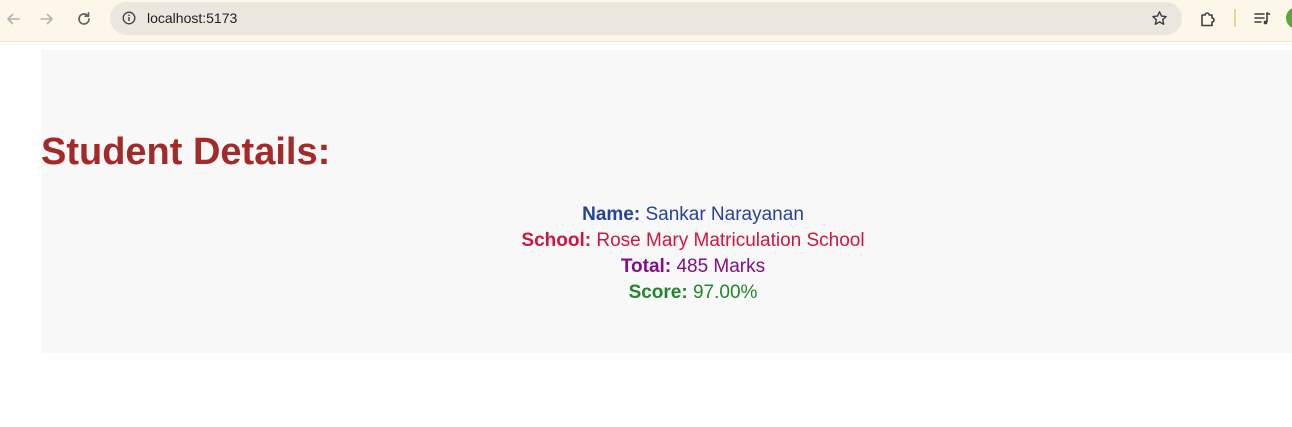  What do you see at coordinates (186, 152) in the screenshot?
I see `page-title: Student Details:` at bounding box center [186, 152].